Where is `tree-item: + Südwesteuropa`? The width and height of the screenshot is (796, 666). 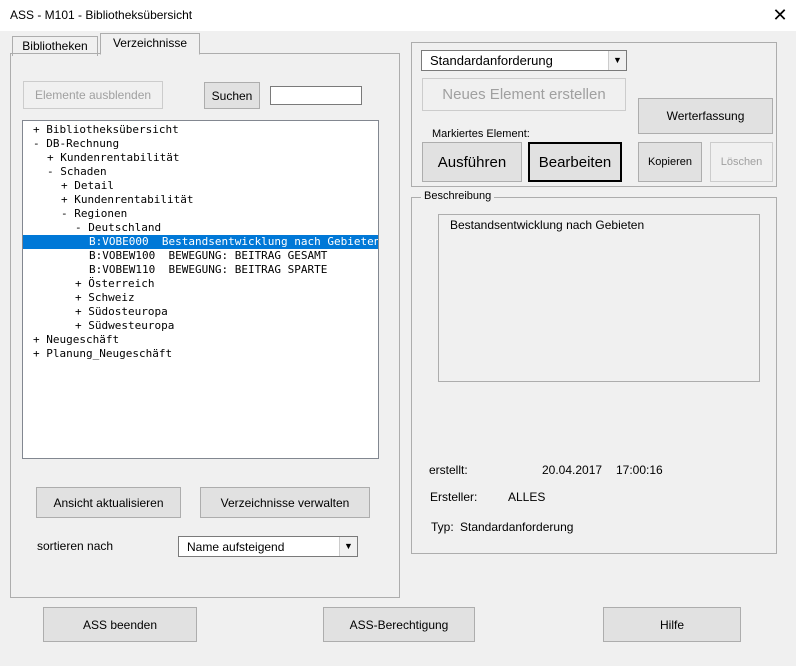
tree-item: + Südwesteuropa is located at coordinates (200, 326).